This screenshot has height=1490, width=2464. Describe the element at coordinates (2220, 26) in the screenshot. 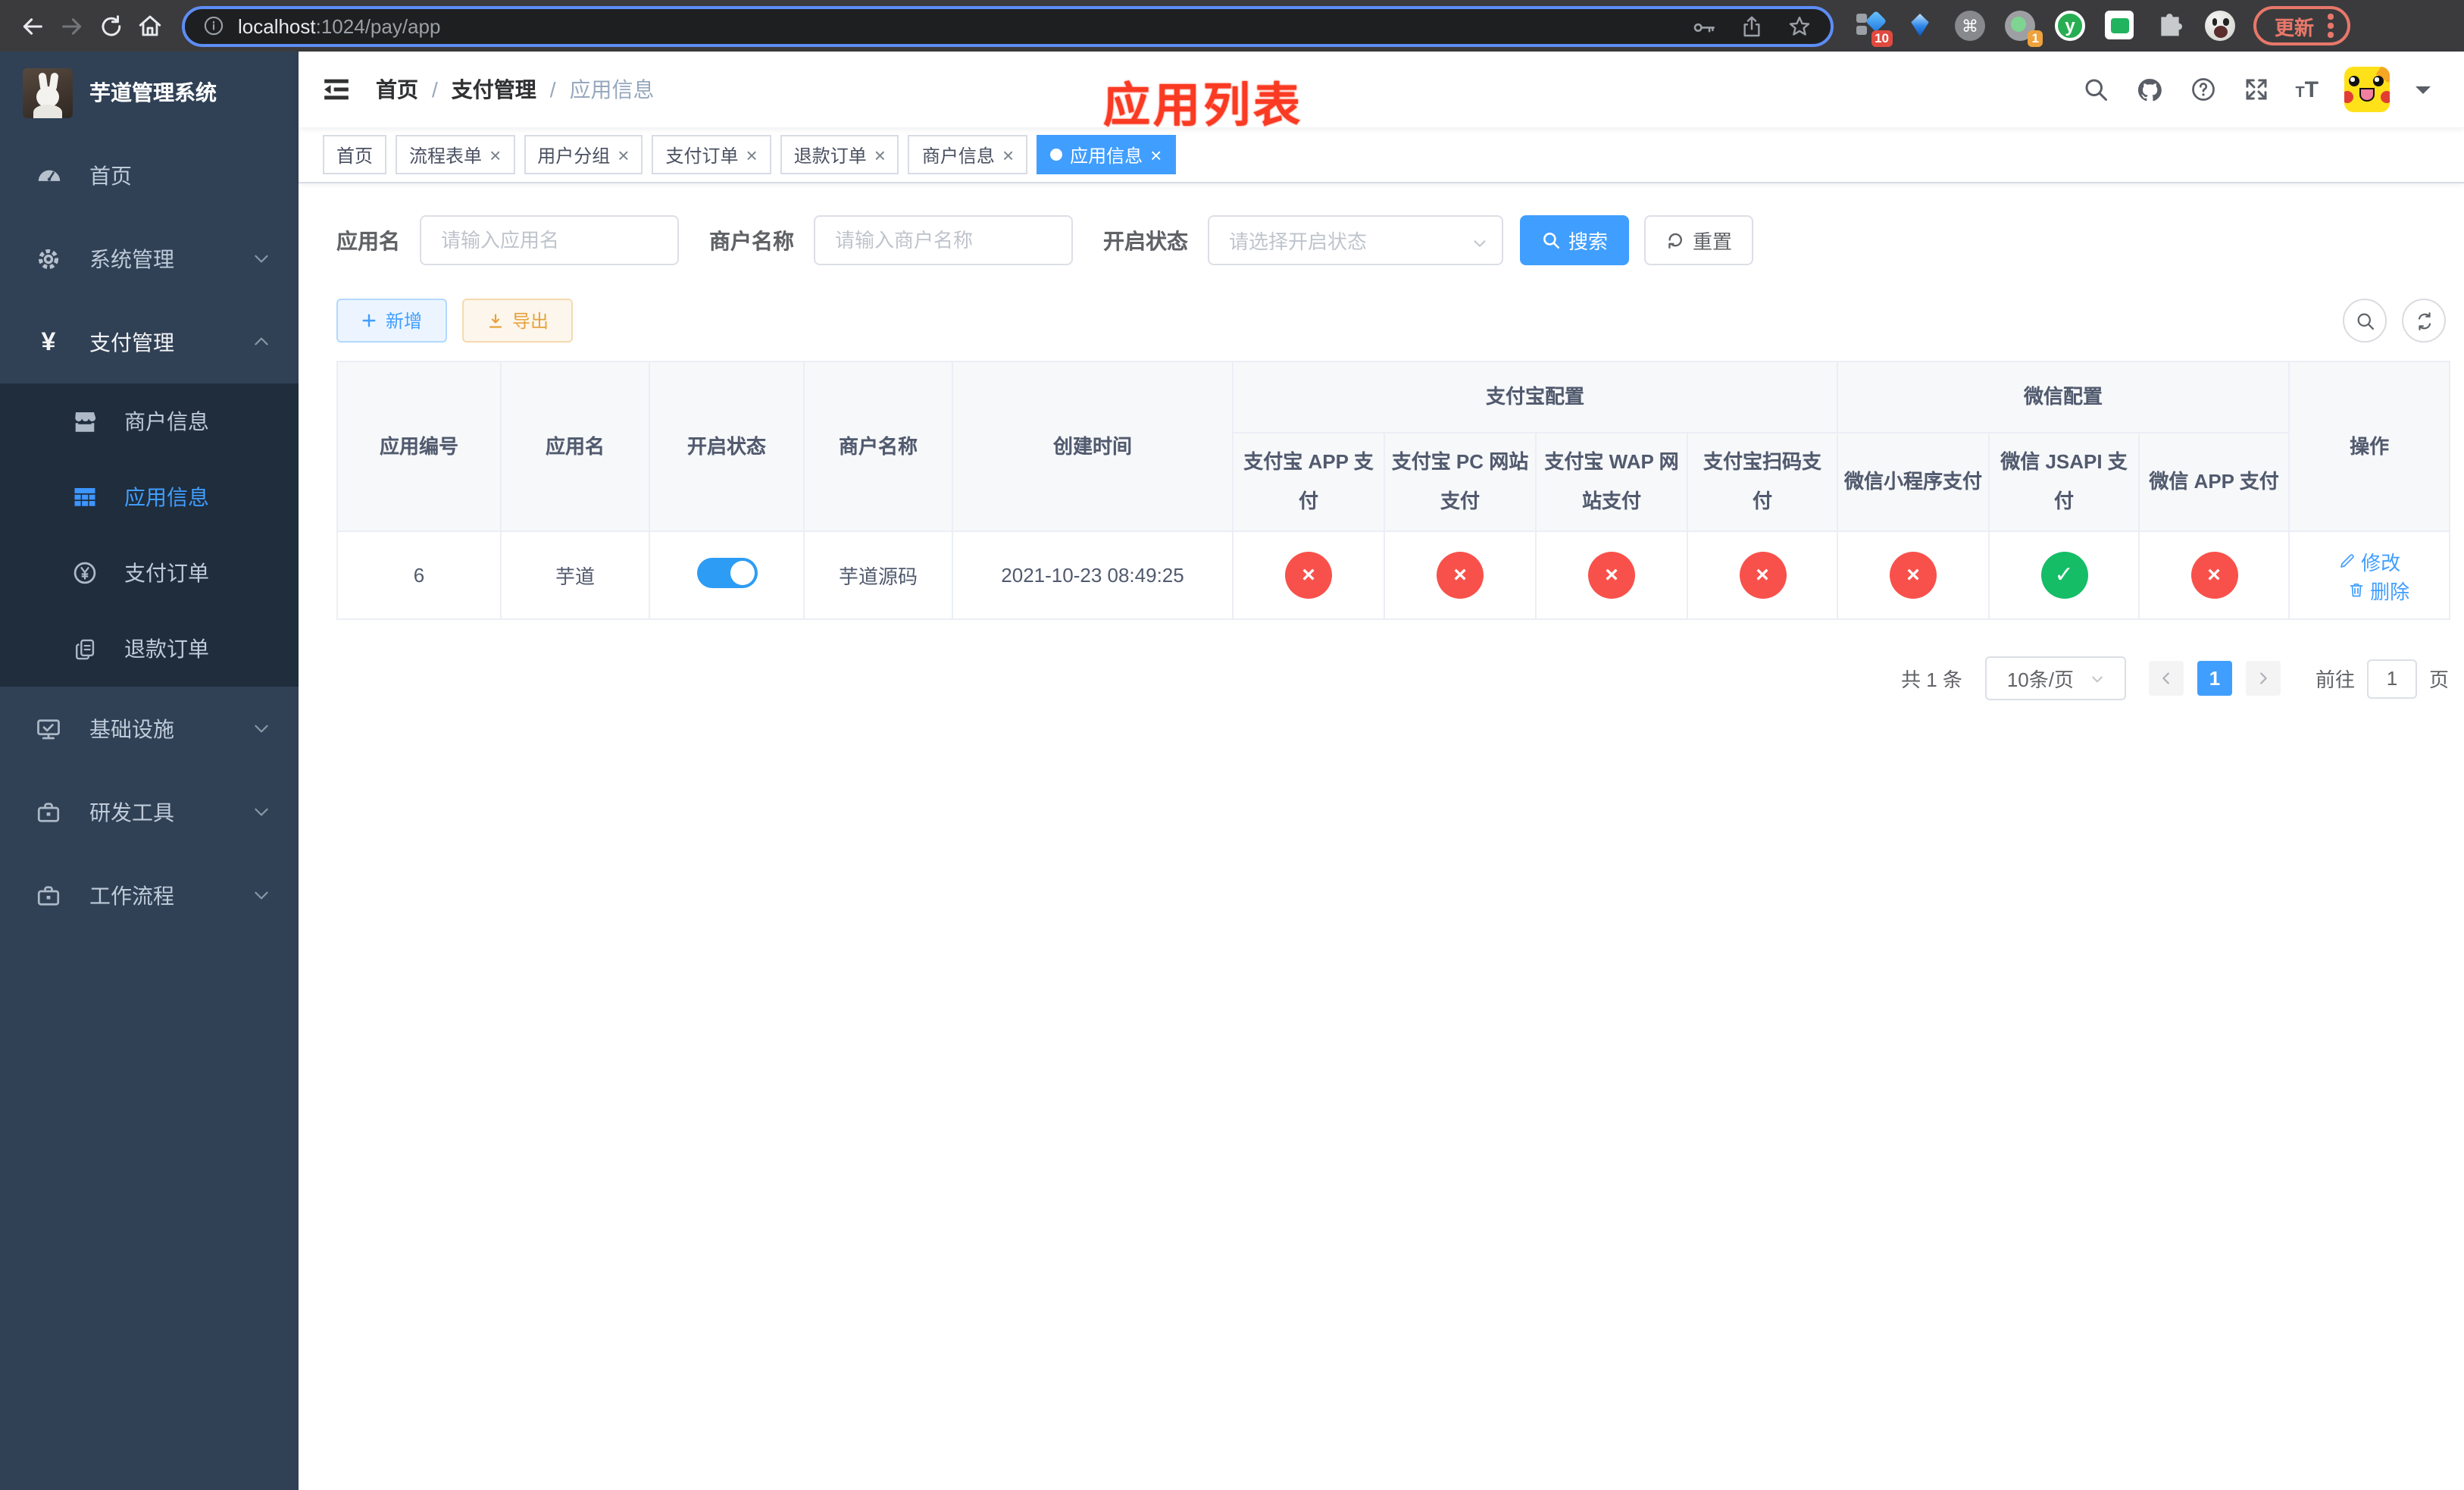

I see `profile-avatar-icon` at that location.